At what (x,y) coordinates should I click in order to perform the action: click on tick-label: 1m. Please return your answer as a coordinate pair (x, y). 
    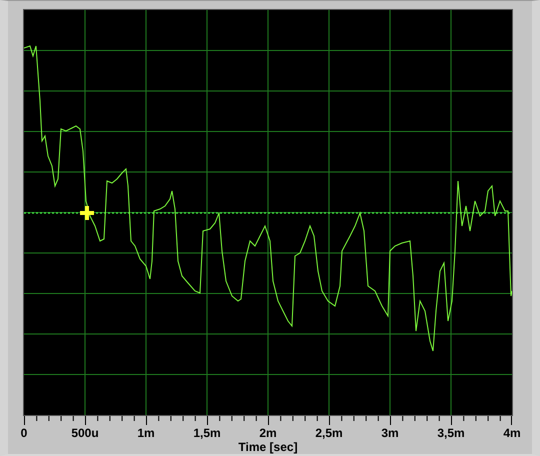
    Looking at the image, I should click on (146, 433).